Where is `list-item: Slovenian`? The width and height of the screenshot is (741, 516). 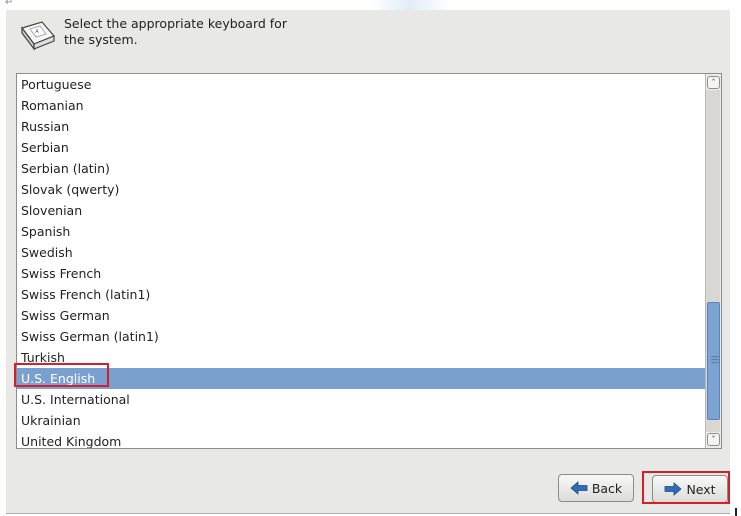
list-item: Slovenian is located at coordinates (361, 210).